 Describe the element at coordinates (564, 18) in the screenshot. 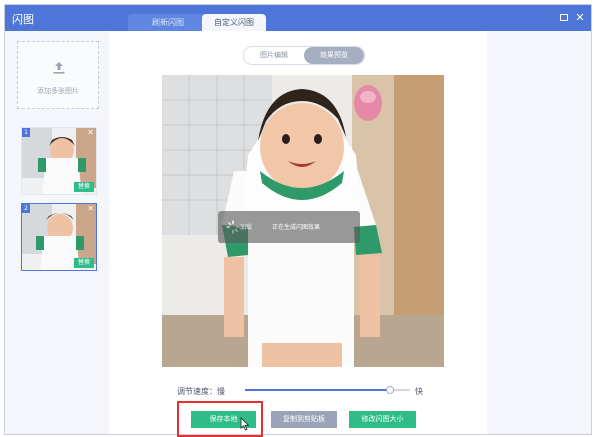

I see `maximize-icon` at that location.